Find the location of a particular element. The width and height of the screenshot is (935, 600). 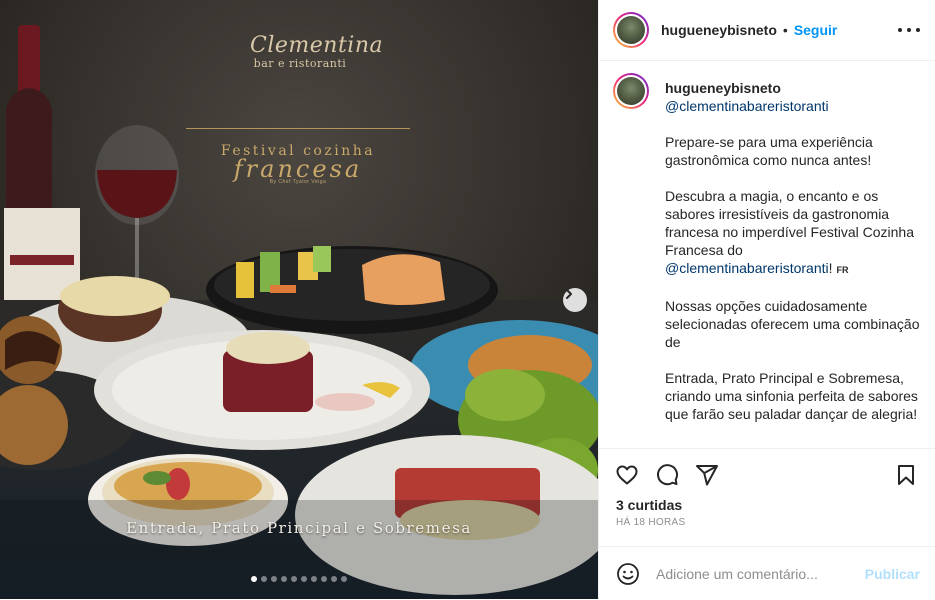

comment-icon is located at coordinates (667, 475).